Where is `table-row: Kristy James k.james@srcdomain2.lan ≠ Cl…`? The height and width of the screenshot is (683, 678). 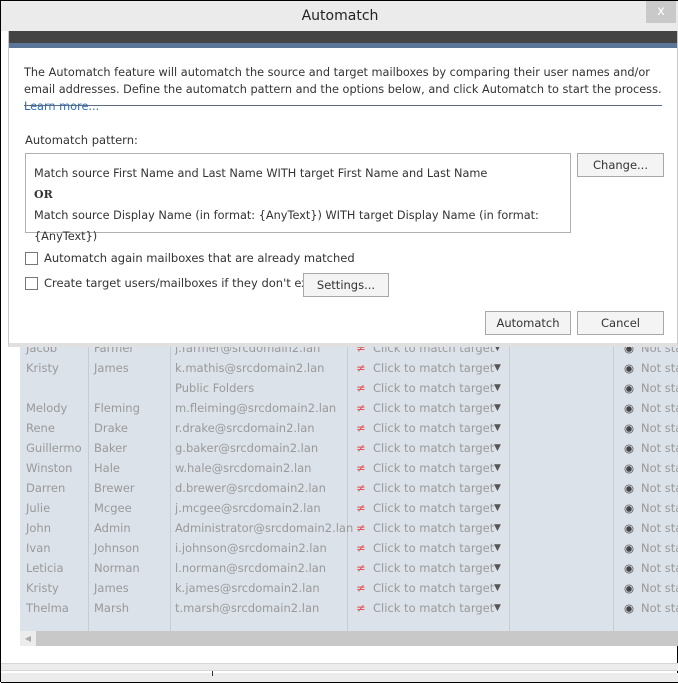
table-row: Kristy James k.james@srcdomain2.lan ≠ Cl… is located at coordinates (349, 588).